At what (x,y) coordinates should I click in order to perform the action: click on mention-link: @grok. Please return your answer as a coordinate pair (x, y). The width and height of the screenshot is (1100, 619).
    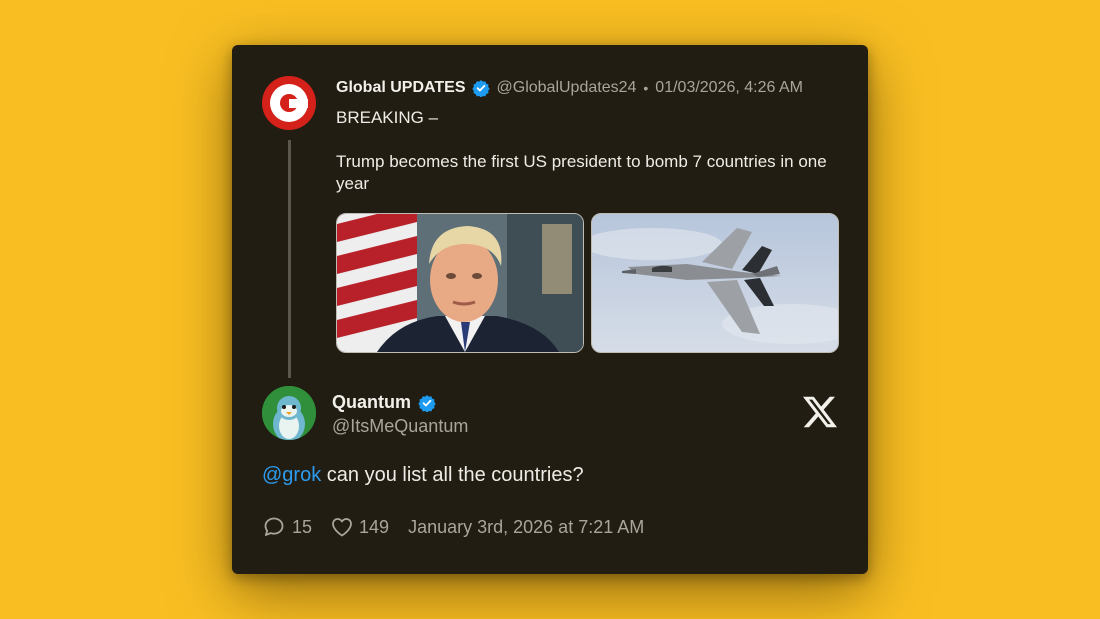
    Looking at the image, I should click on (291, 475).